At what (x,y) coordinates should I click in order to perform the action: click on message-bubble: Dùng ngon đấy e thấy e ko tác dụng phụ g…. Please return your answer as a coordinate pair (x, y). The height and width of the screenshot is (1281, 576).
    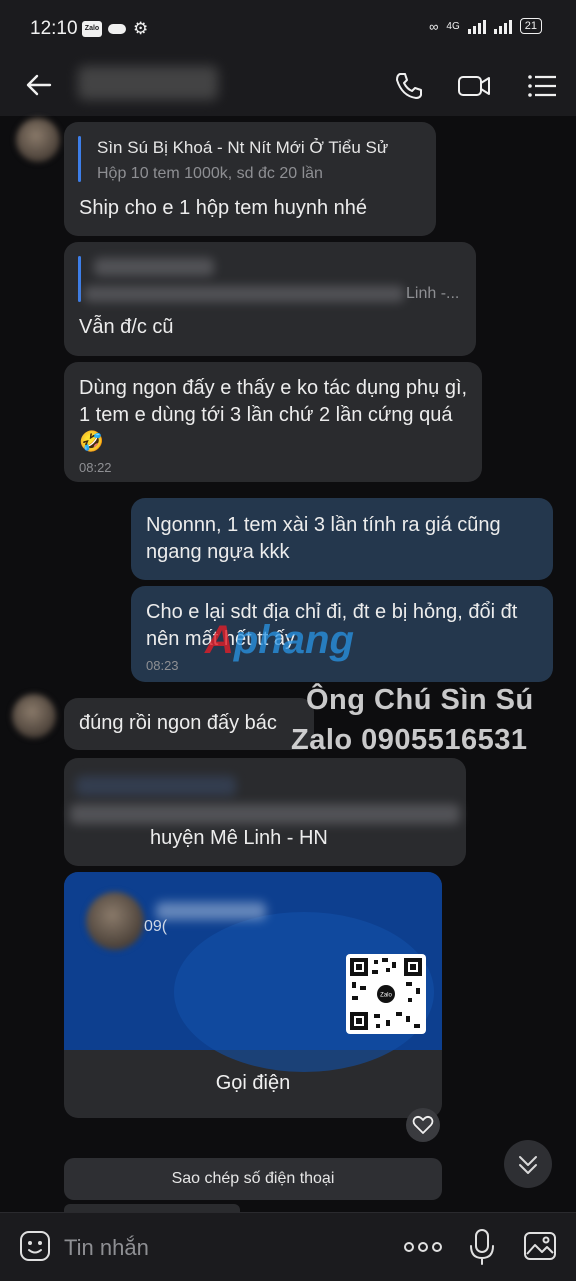
    Looking at the image, I should click on (273, 422).